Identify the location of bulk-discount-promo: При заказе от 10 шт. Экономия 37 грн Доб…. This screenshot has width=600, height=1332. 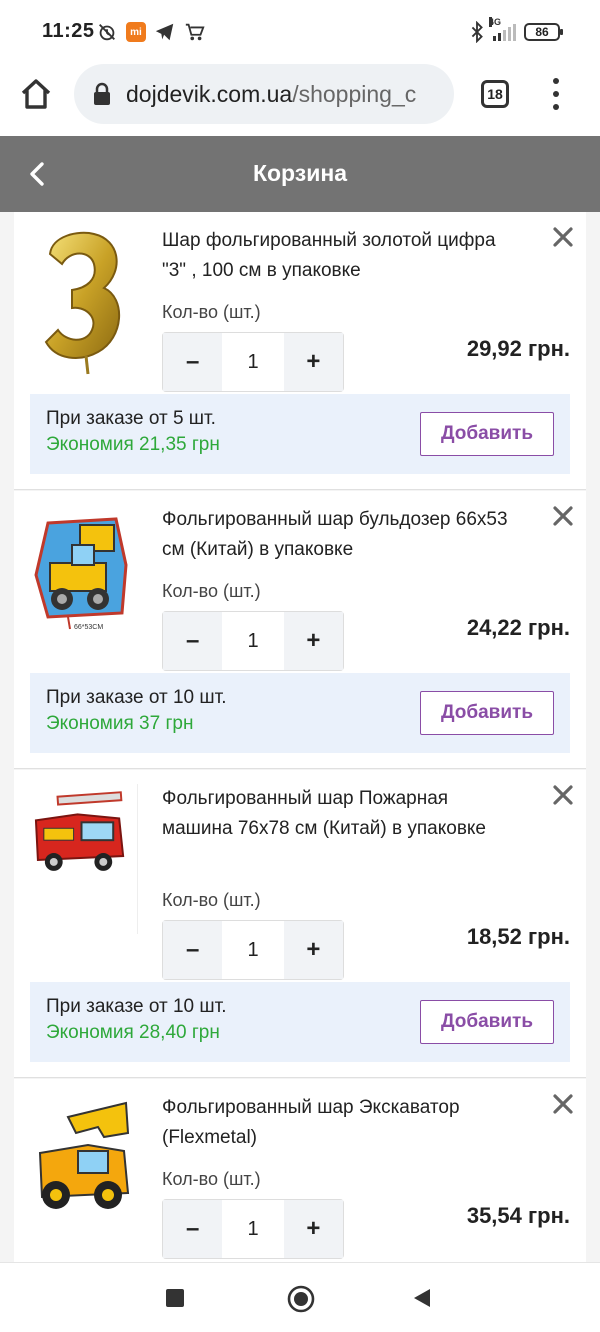
(300, 713).